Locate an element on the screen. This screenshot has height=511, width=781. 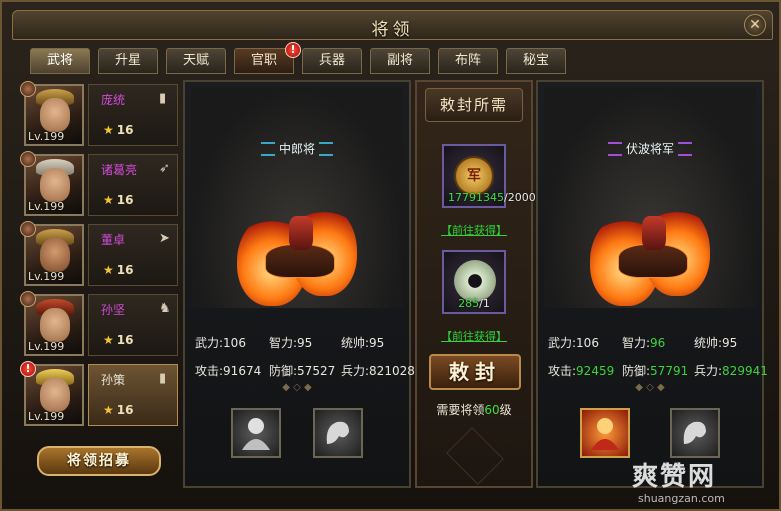
general-item: Lv.199 董卓 ➤ ★ 16 is located at coordinates (100, 254).